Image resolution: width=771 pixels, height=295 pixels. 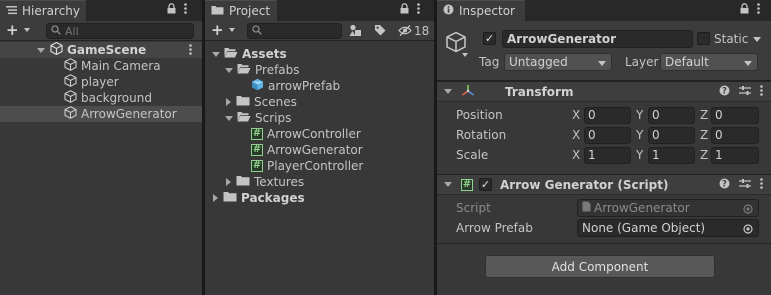 What do you see at coordinates (319, 54) in the screenshot?
I see `project-folder-assets: Assets` at bounding box center [319, 54].